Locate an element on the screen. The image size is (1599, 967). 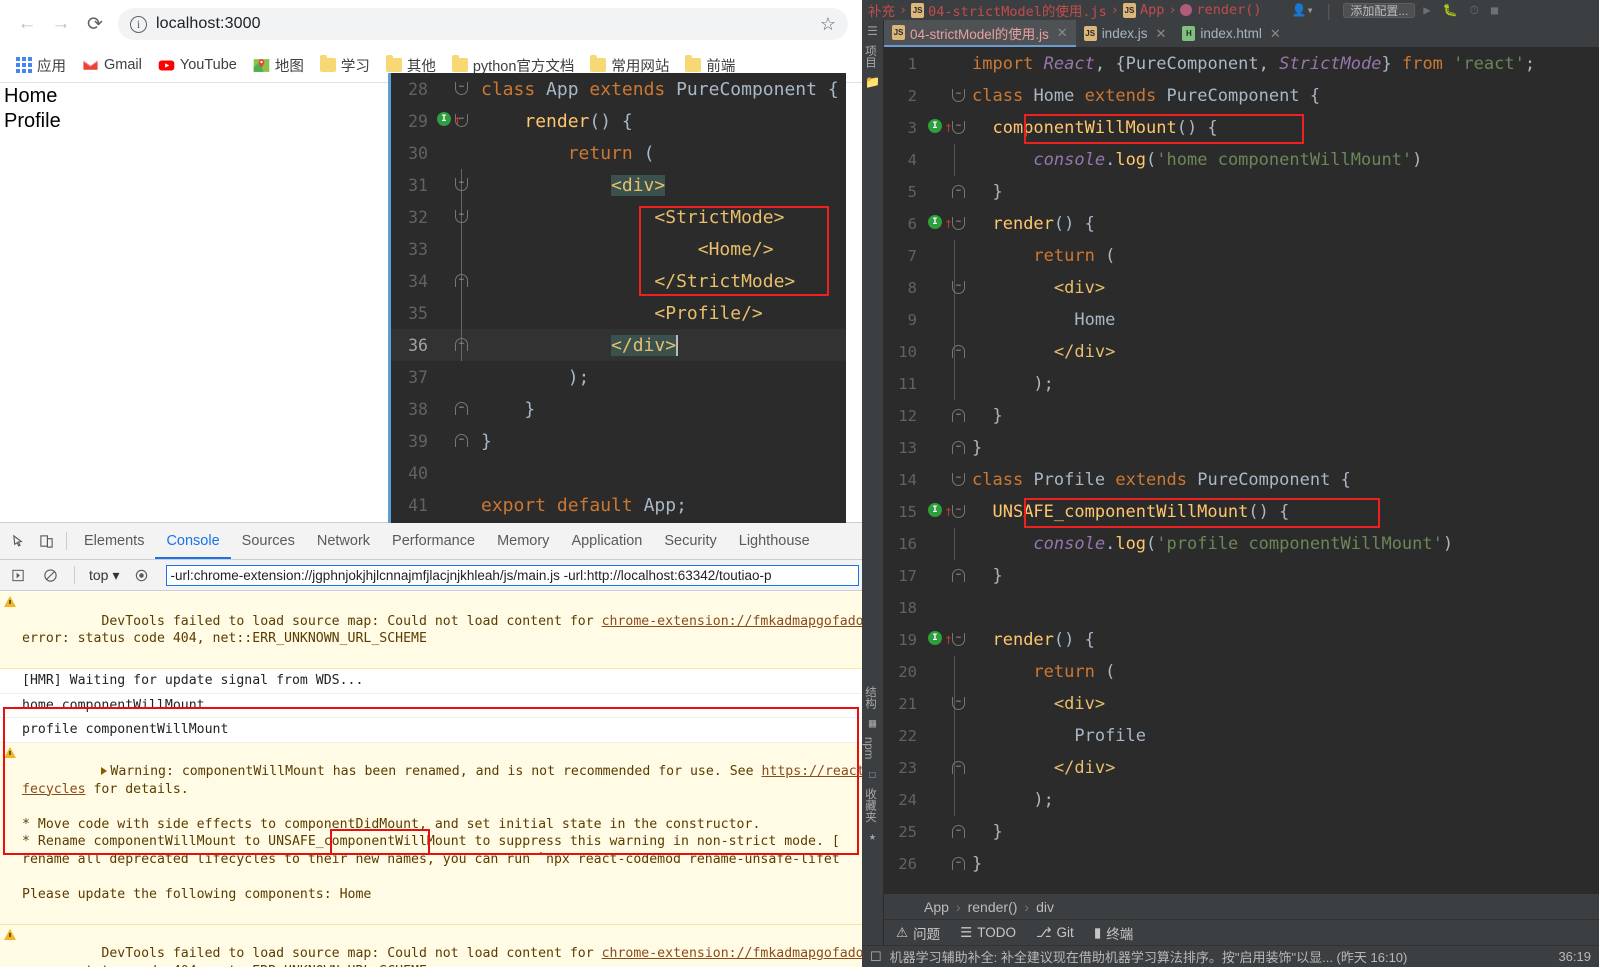
tab-console: Console is located at coordinates (193, 541).